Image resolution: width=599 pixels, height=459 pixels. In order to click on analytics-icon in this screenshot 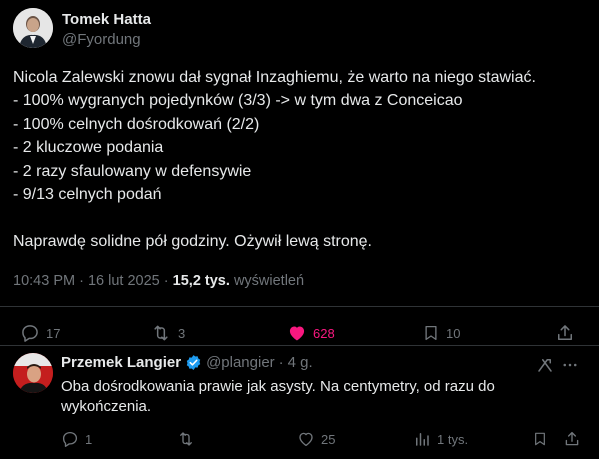, I will do `click(422, 439)`.